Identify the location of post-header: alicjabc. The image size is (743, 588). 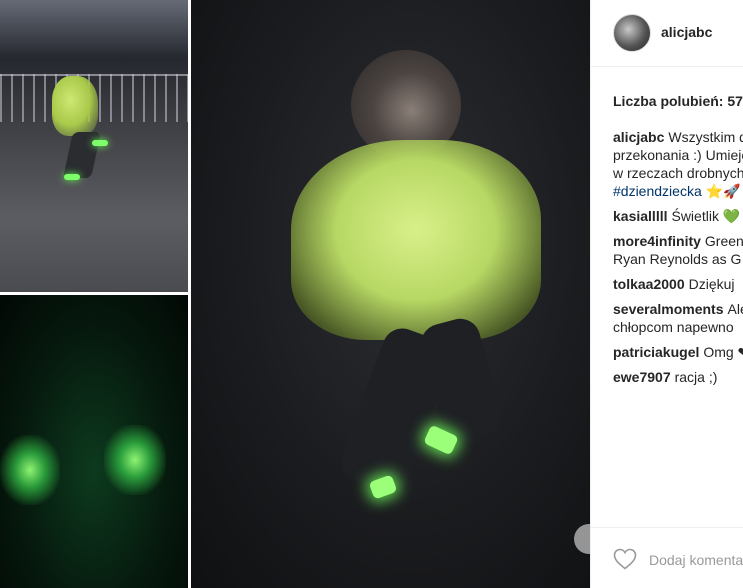
(667, 33).